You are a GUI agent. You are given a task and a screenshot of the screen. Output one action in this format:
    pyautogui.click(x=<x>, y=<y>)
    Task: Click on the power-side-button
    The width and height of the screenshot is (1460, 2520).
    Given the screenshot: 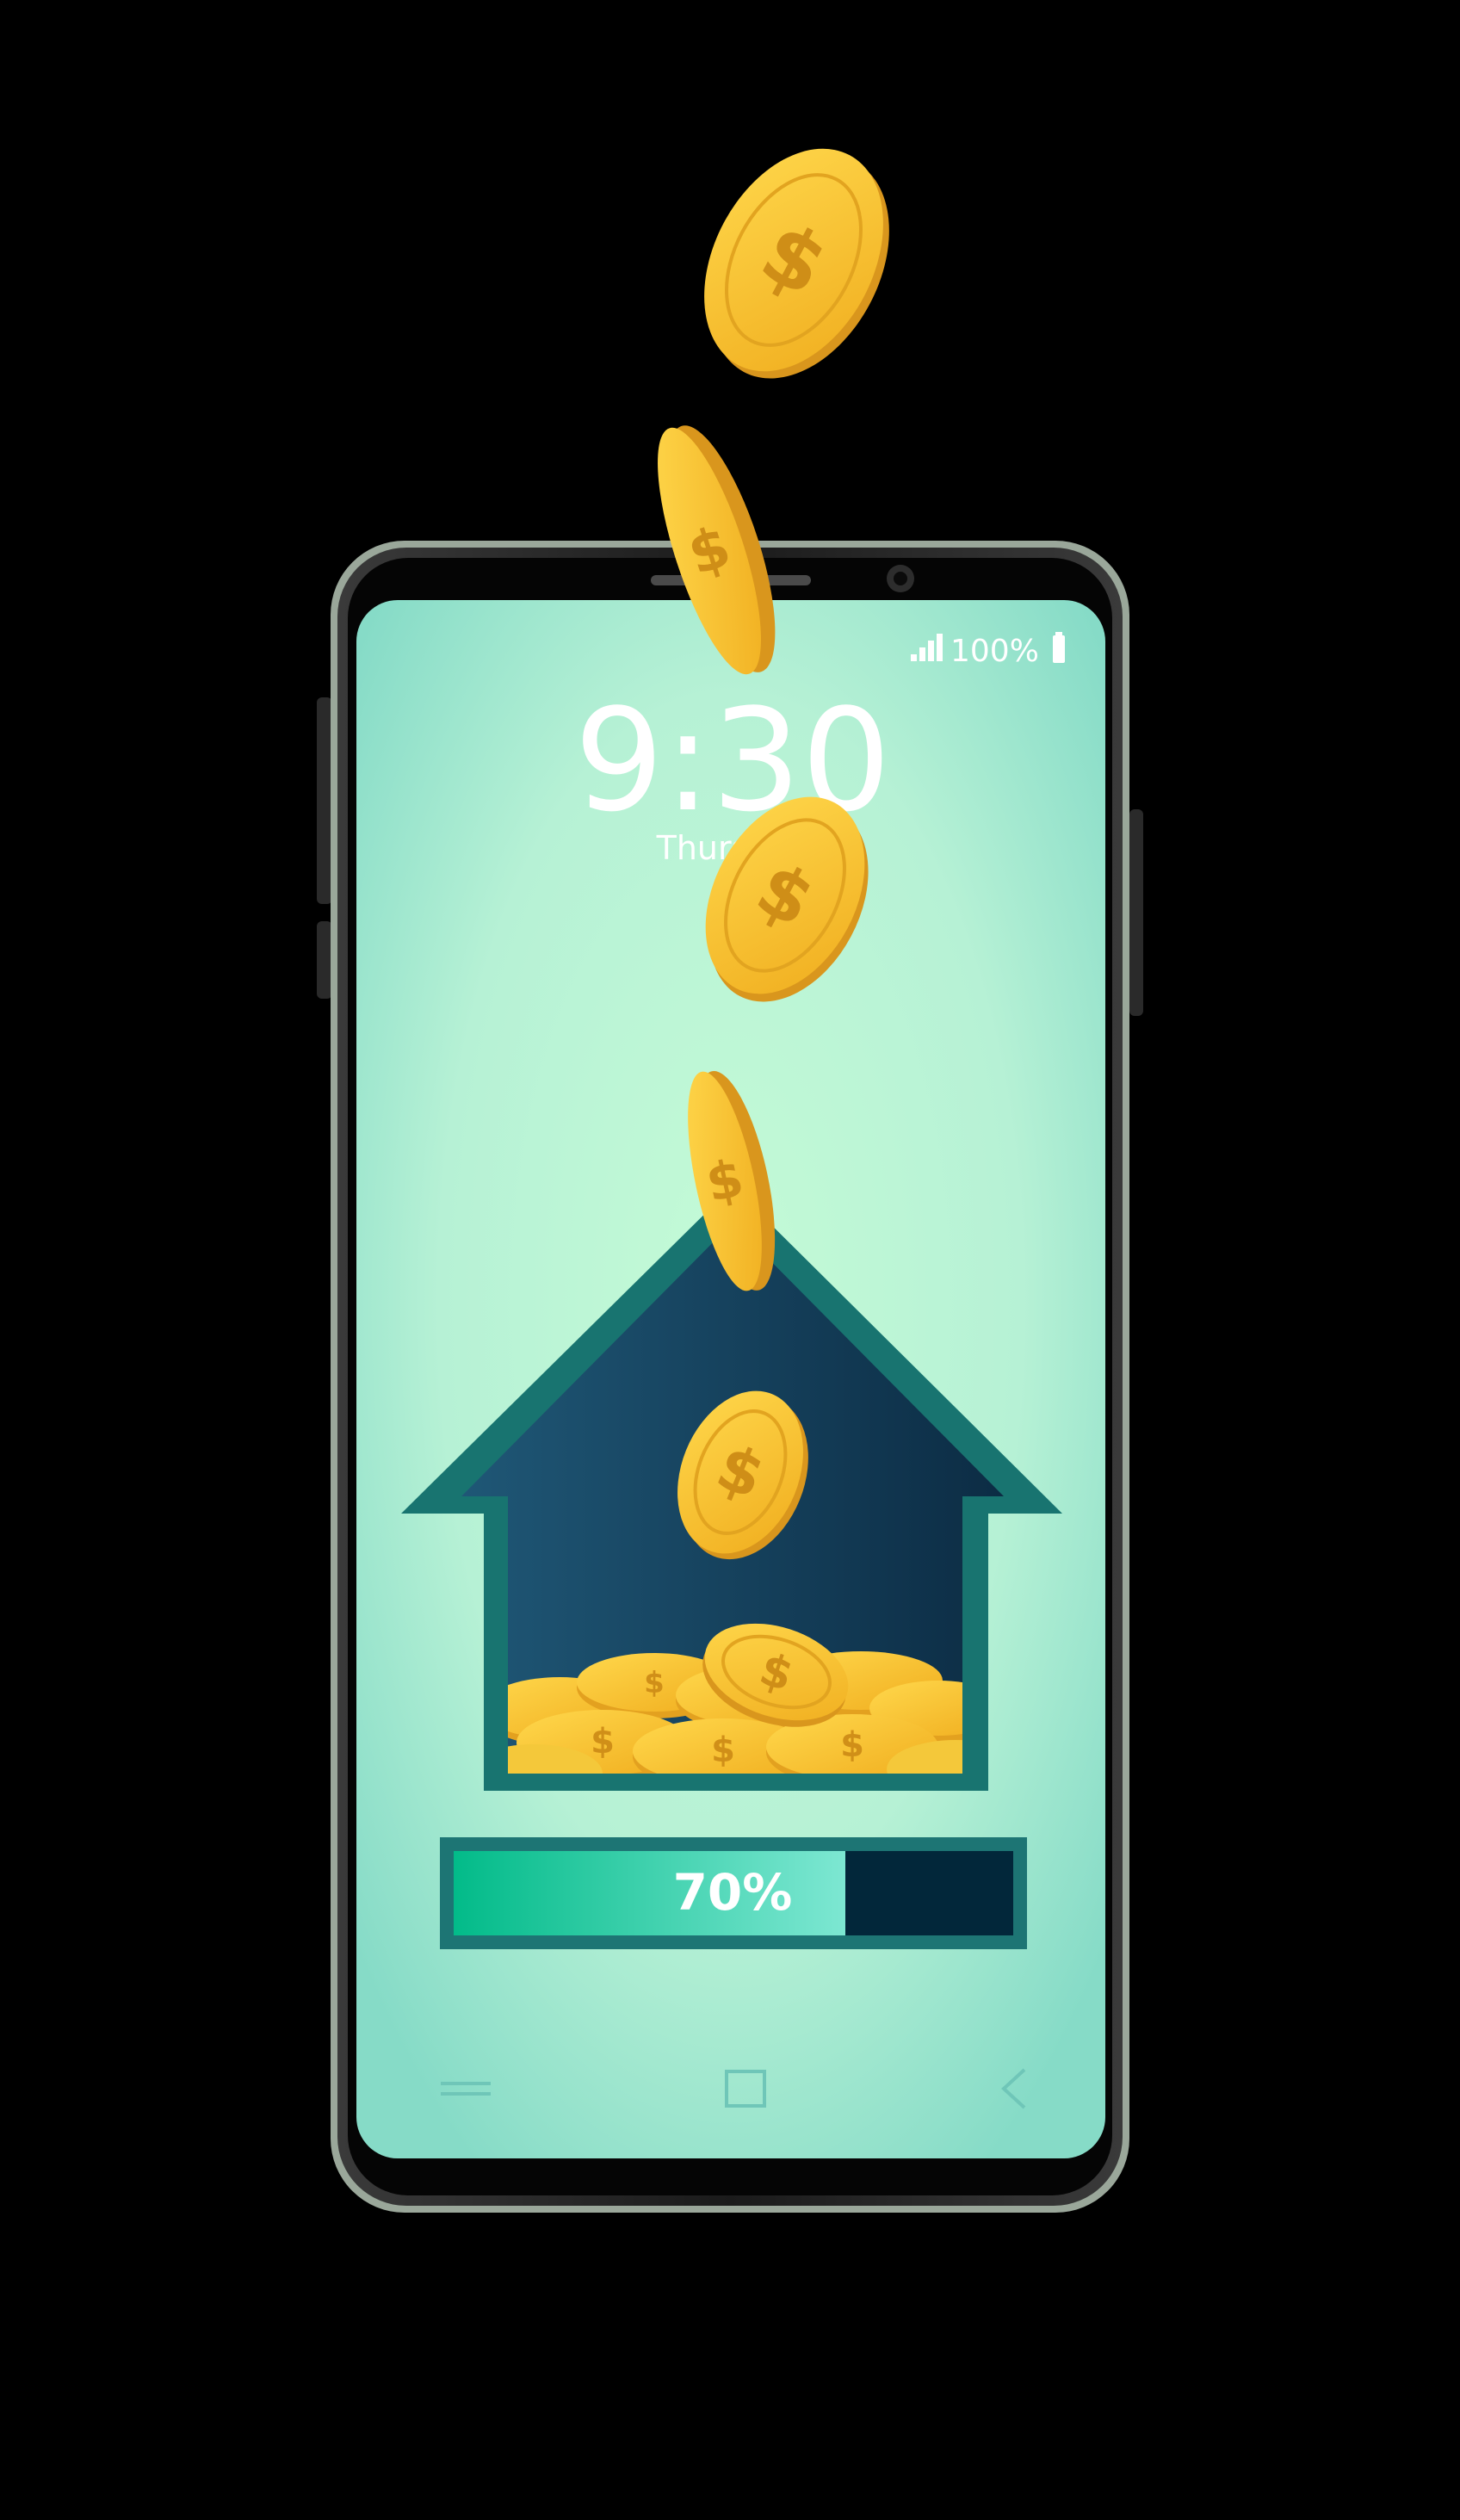 What is the action you would take?
    pyautogui.click(x=324, y=960)
    